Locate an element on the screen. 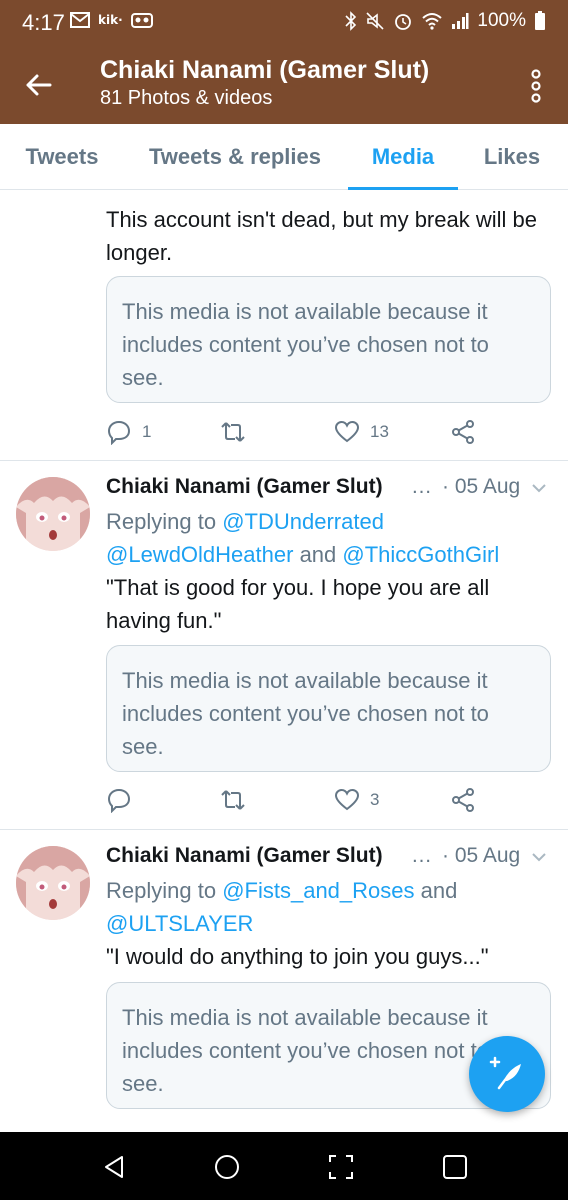 Image resolution: width=568 pixels, height=1200 pixels. screenshot-frame-icon is located at coordinates (341, 1167).